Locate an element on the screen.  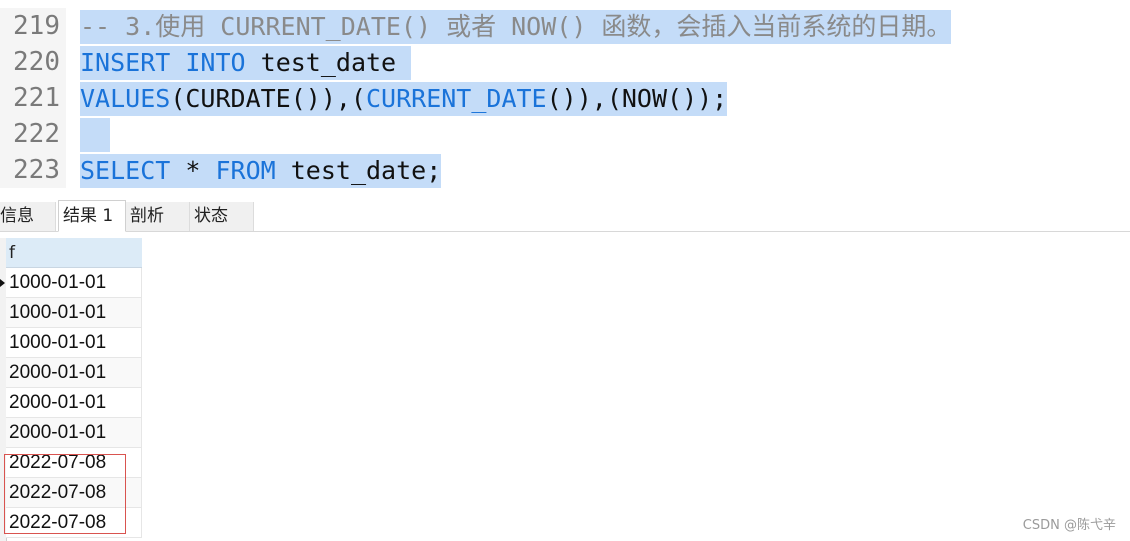
code-token: ()),(NOW()); is located at coordinates (637, 98).